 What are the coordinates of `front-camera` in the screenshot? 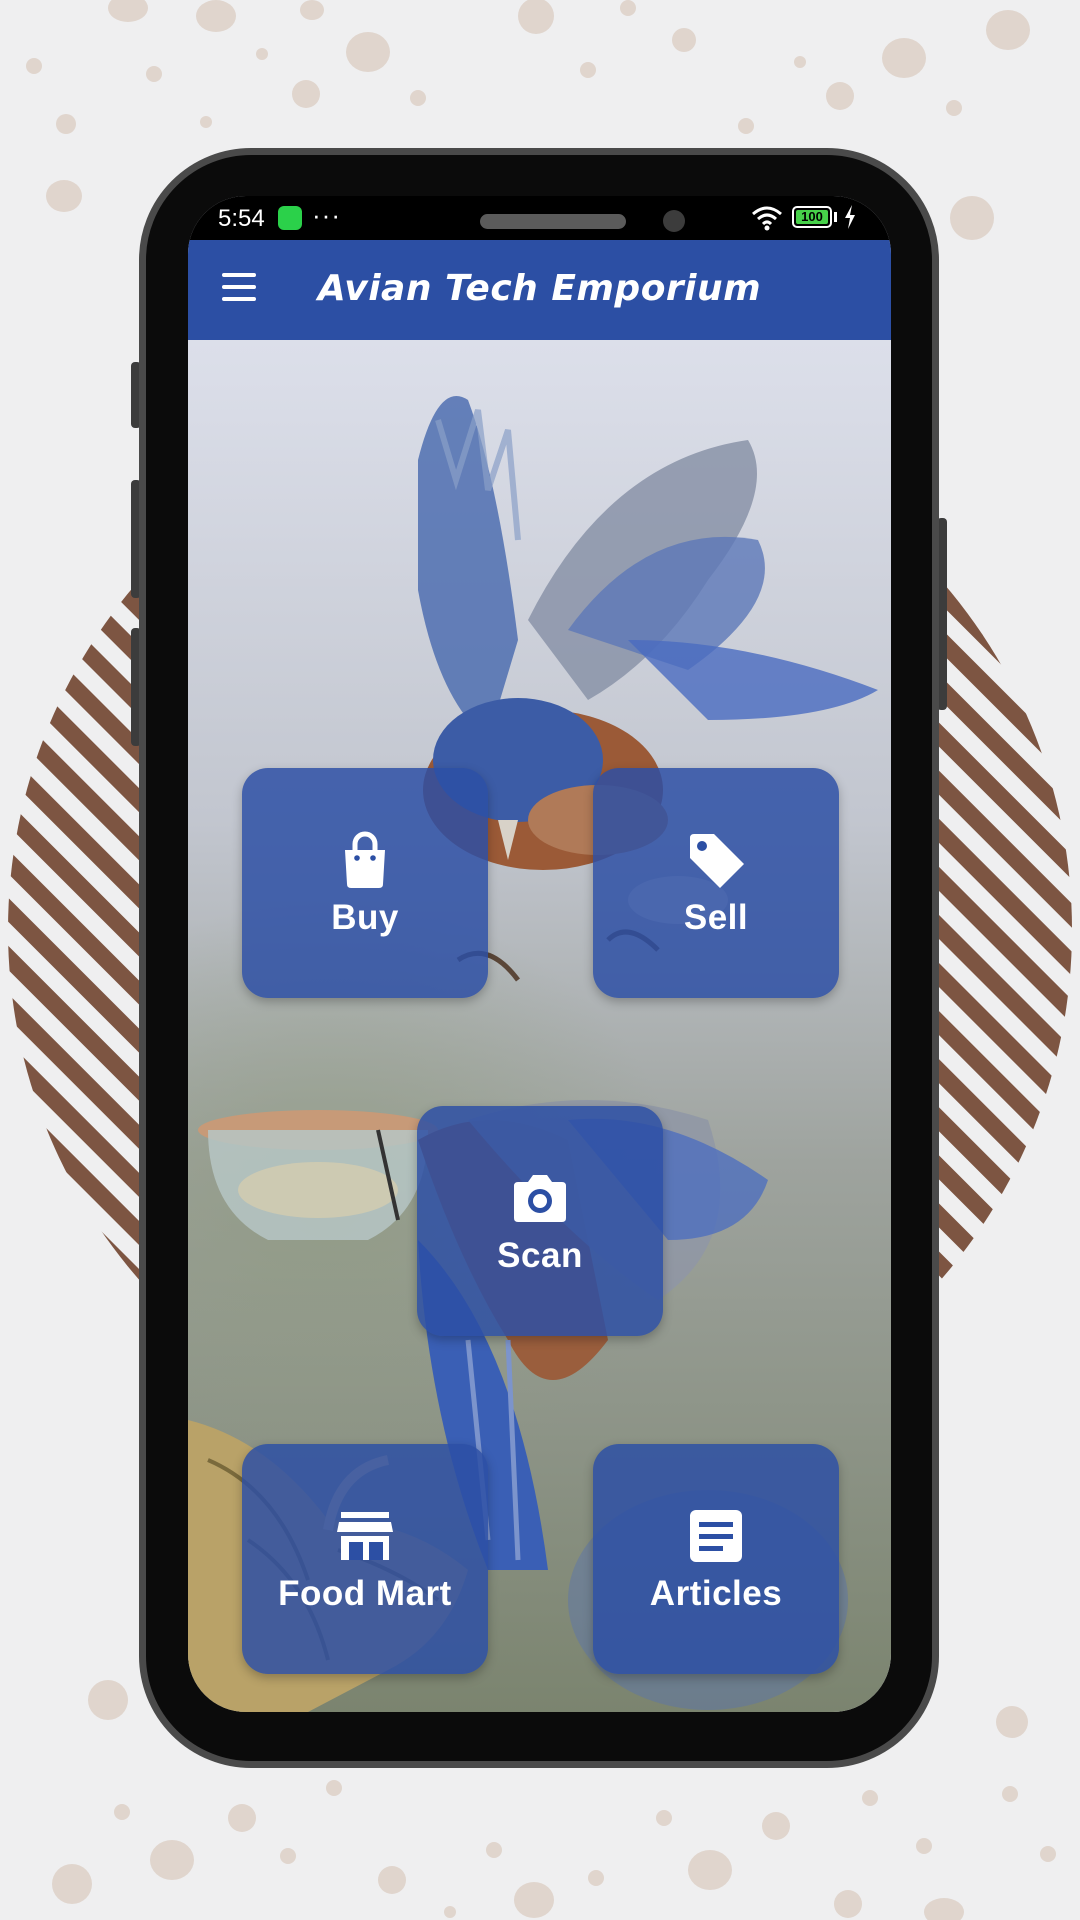 It's located at (674, 221).